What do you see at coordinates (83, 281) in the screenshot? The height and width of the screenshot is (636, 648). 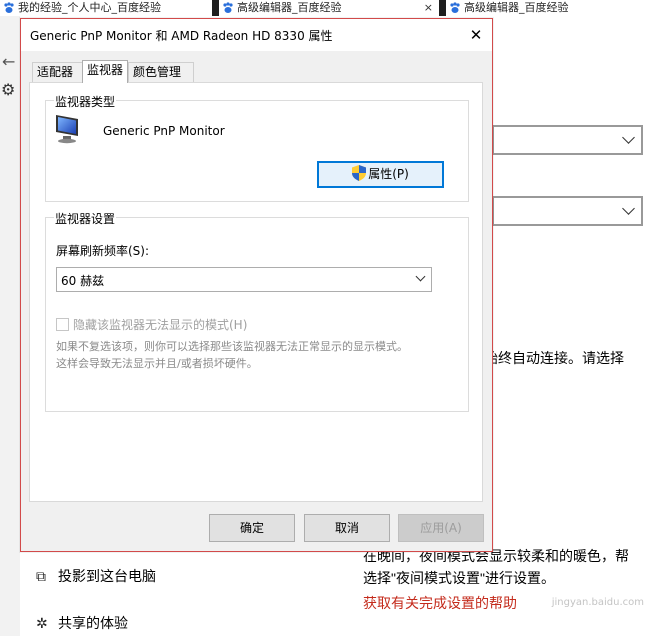 I see `refresh-rate-value: 60 赫兹` at bounding box center [83, 281].